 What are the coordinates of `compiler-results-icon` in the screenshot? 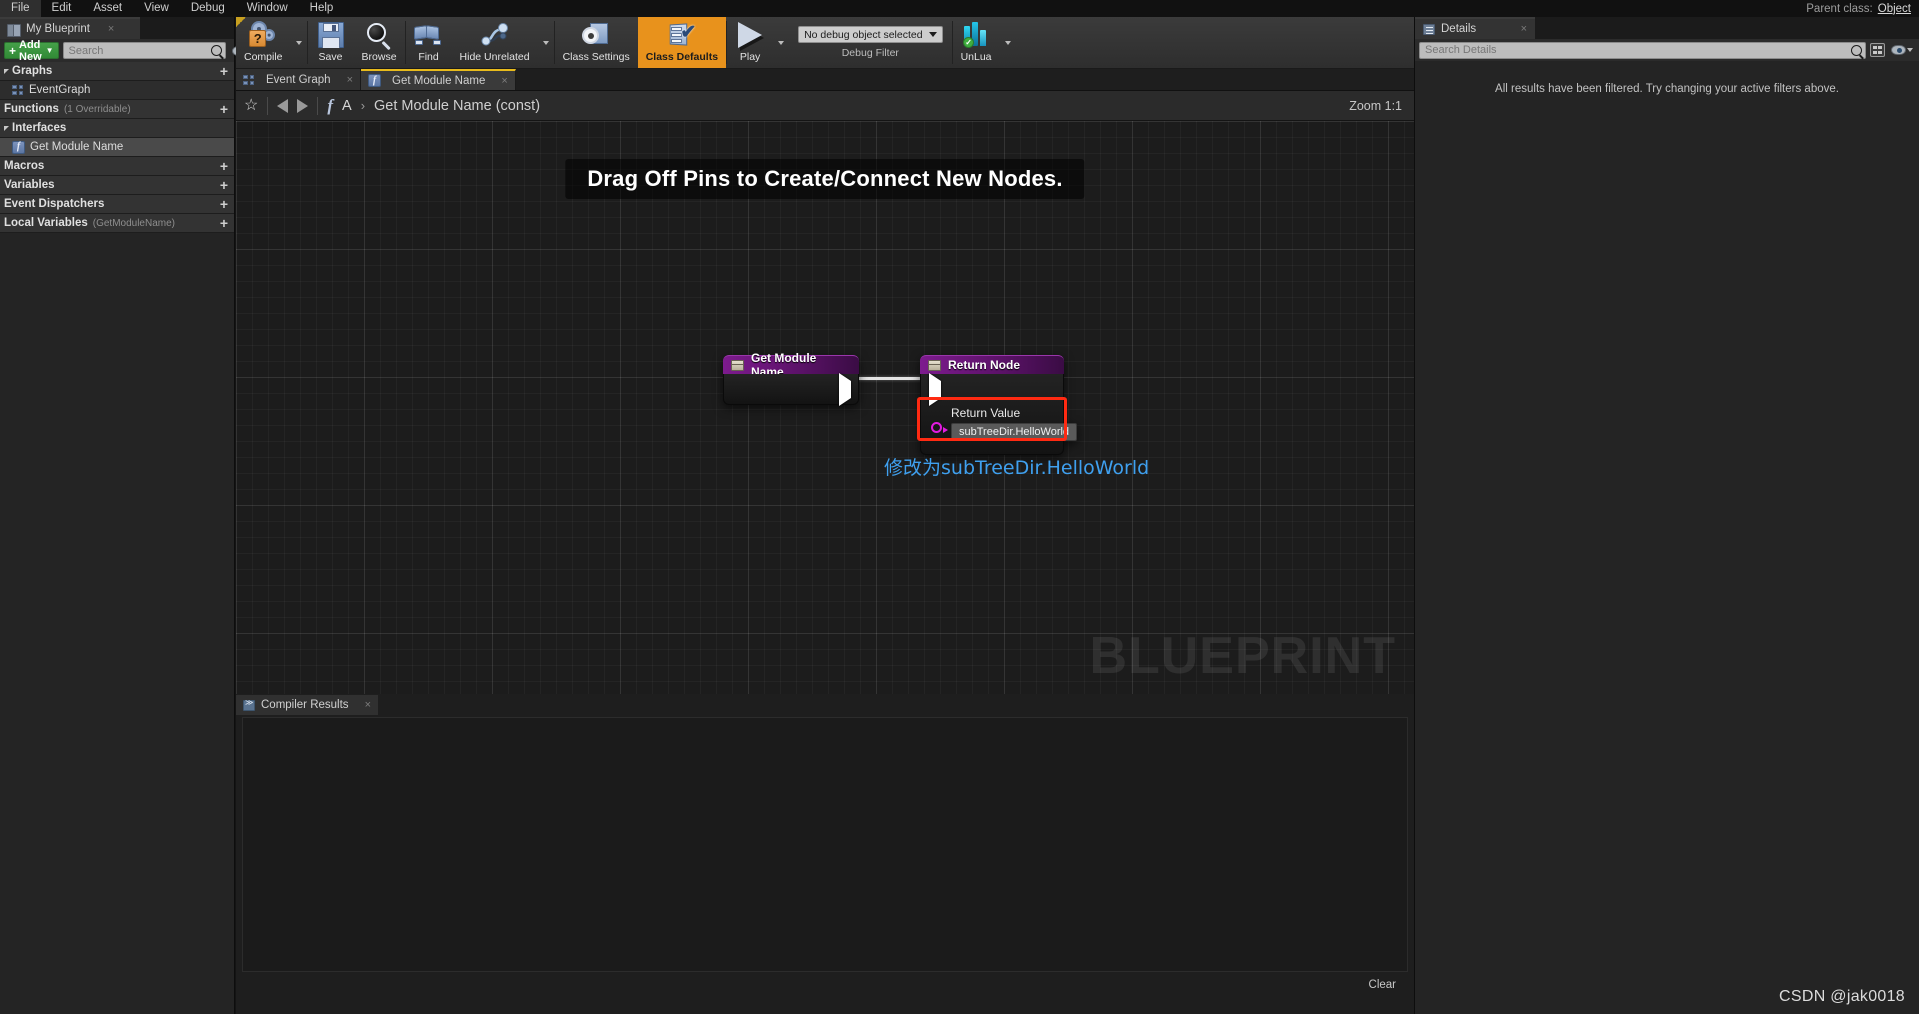 It's located at (249, 704).